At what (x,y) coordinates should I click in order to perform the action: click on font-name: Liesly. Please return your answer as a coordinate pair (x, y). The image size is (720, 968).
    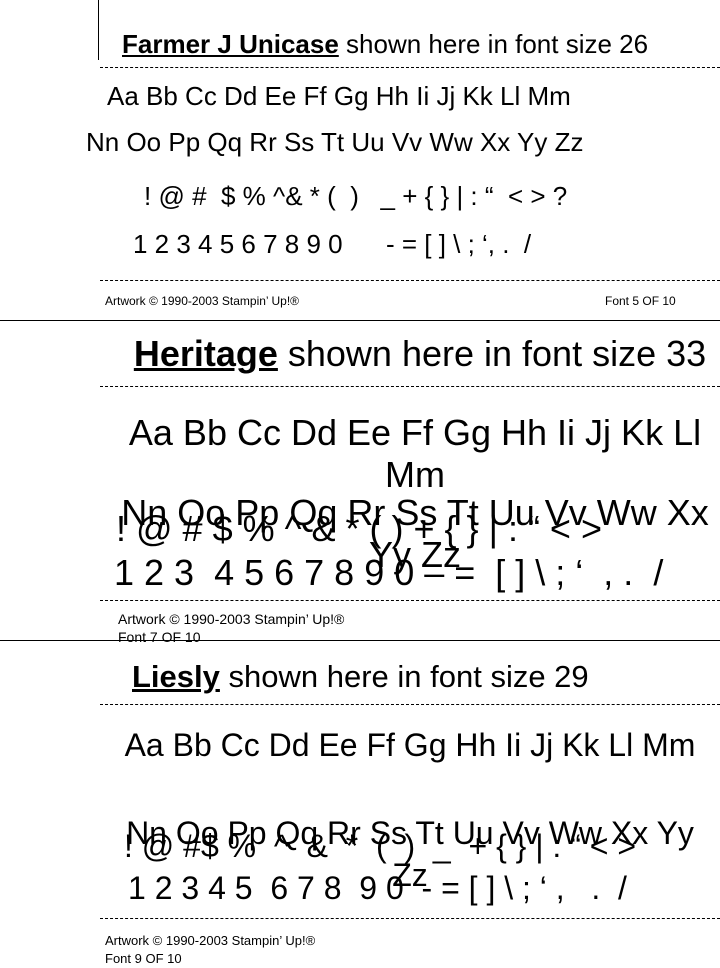
    Looking at the image, I should click on (176, 676).